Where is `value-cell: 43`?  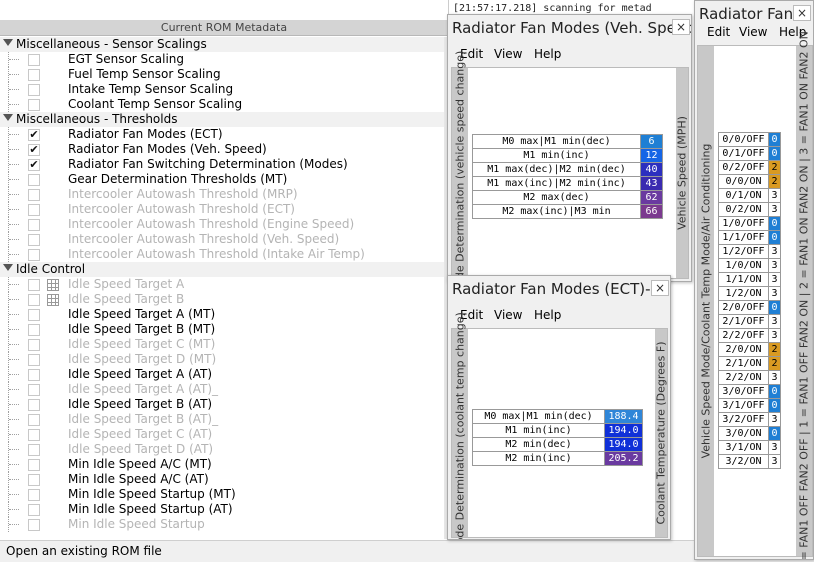
value-cell: 43 is located at coordinates (651, 183).